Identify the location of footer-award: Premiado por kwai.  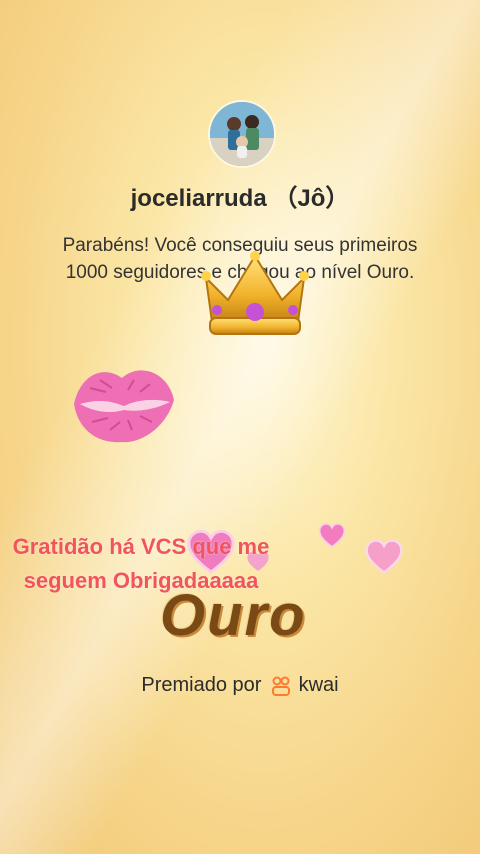
(240, 685).